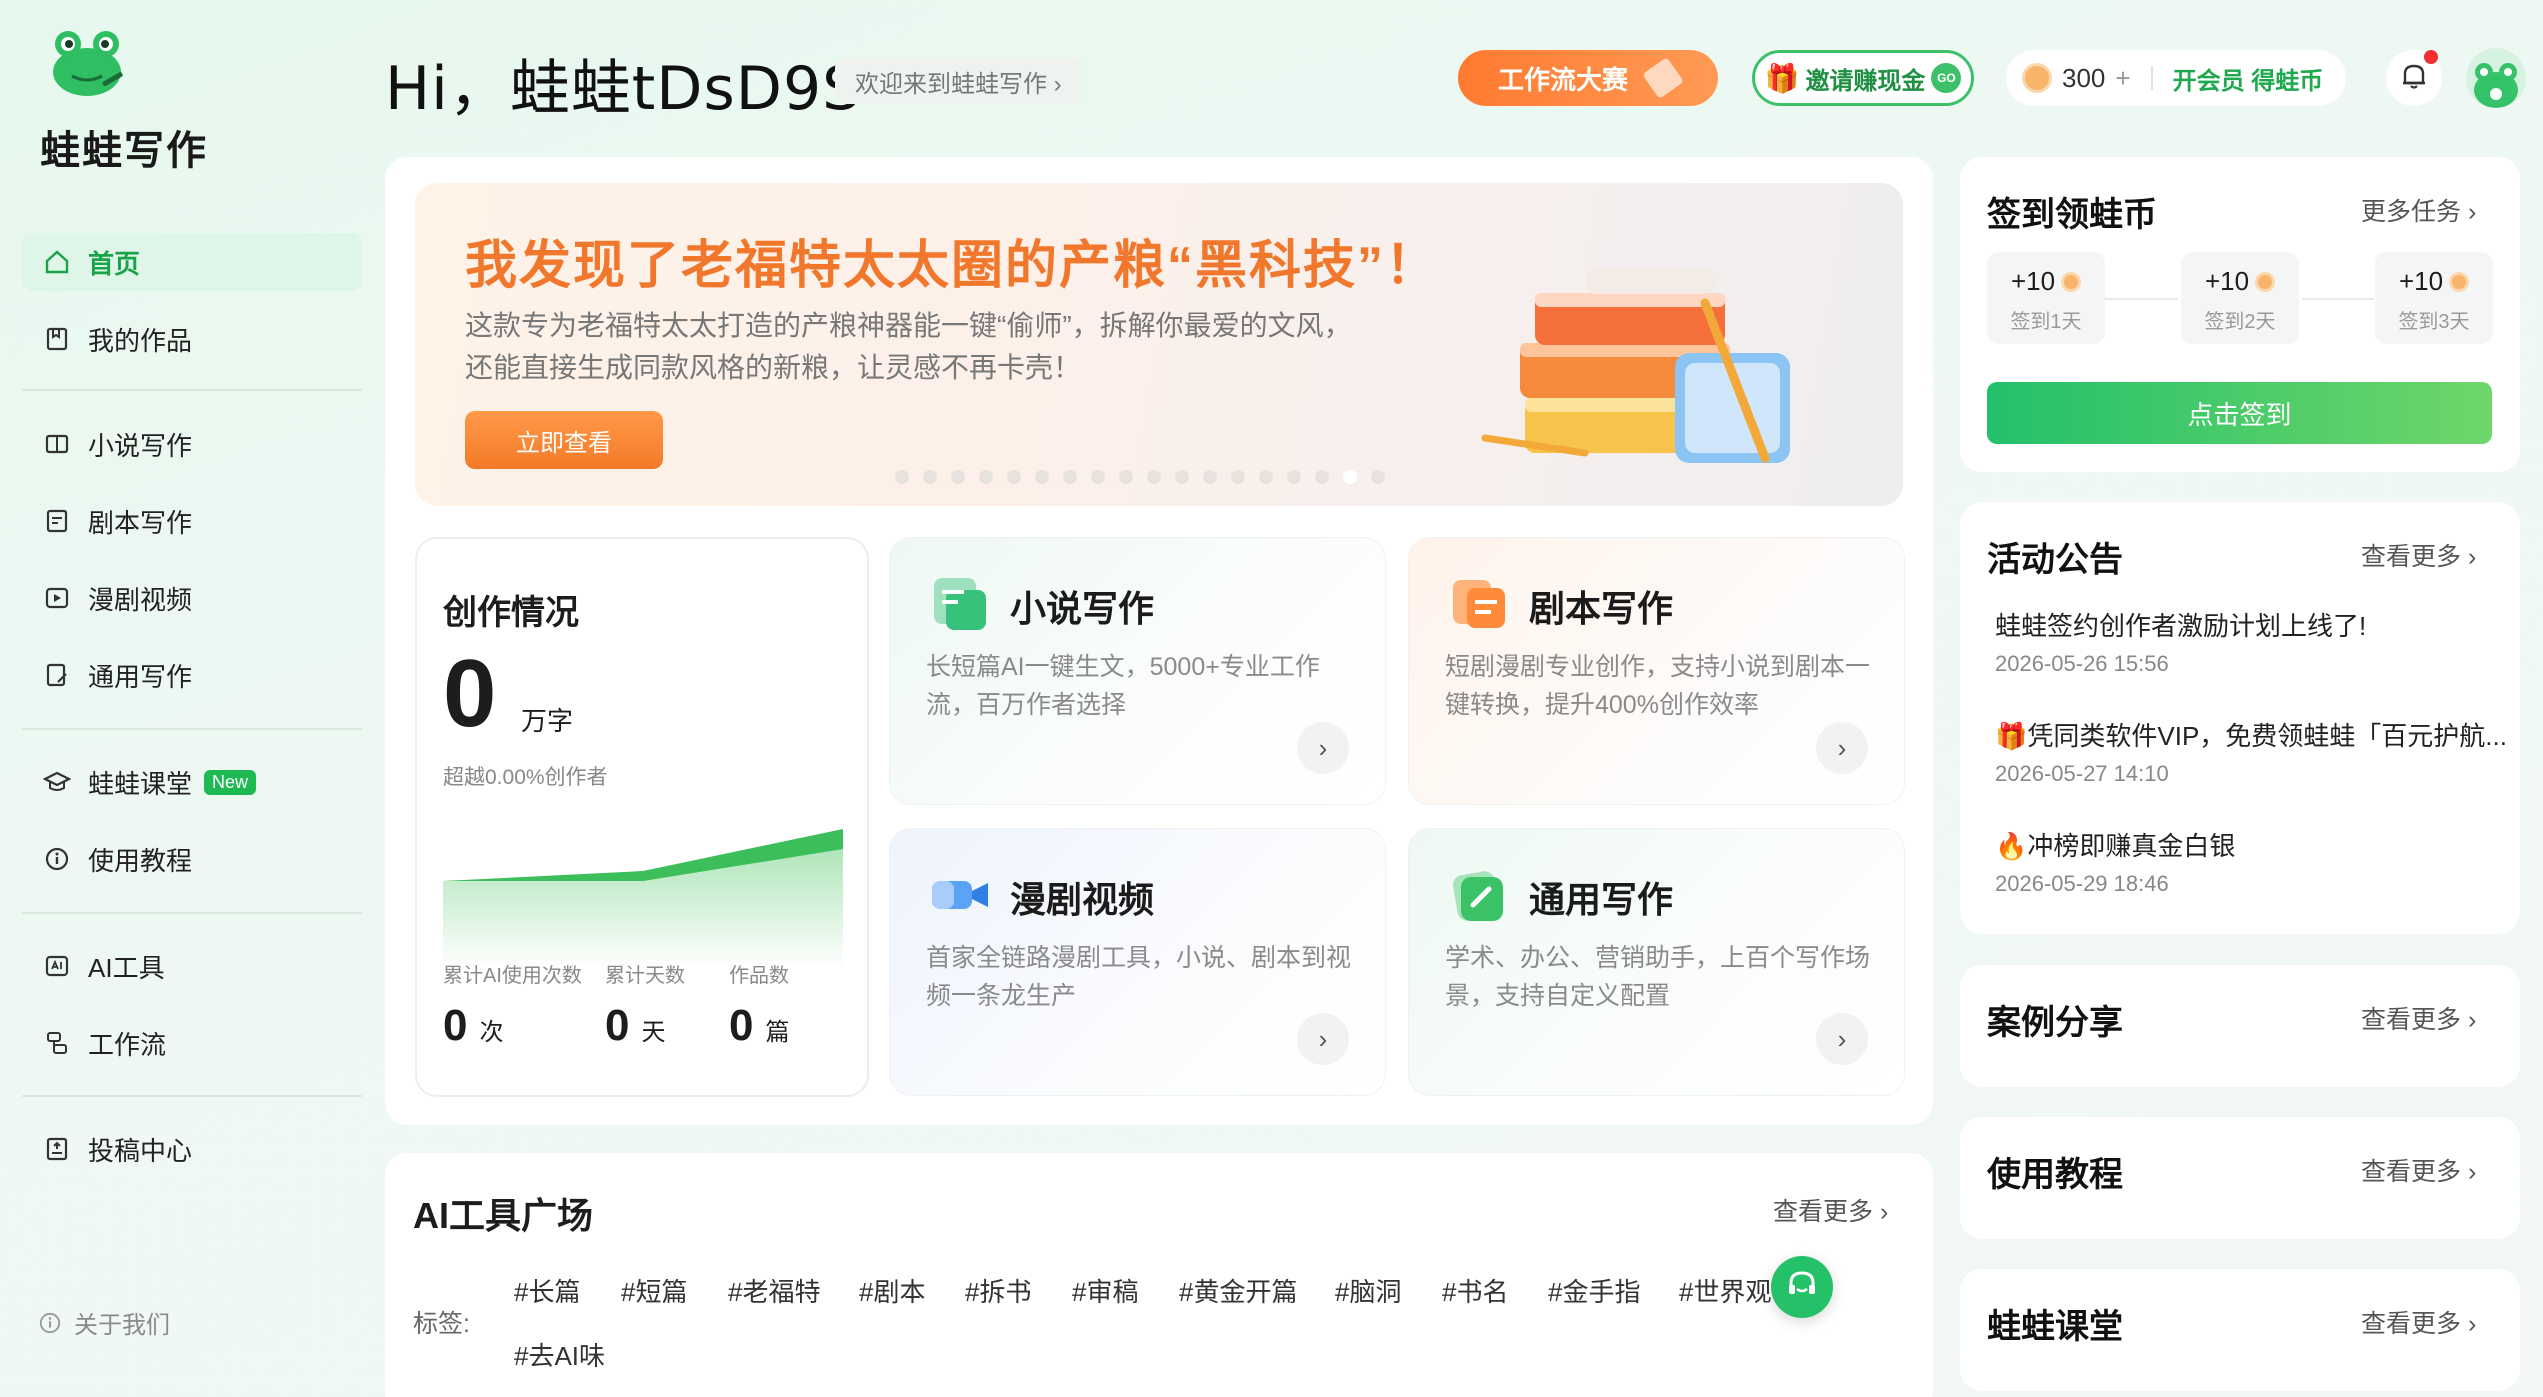 This screenshot has width=2543, height=1397. Describe the element at coordinates (1238, 1290) in the screenshot. I see `tag-chip: #黄金开篇` at that location.